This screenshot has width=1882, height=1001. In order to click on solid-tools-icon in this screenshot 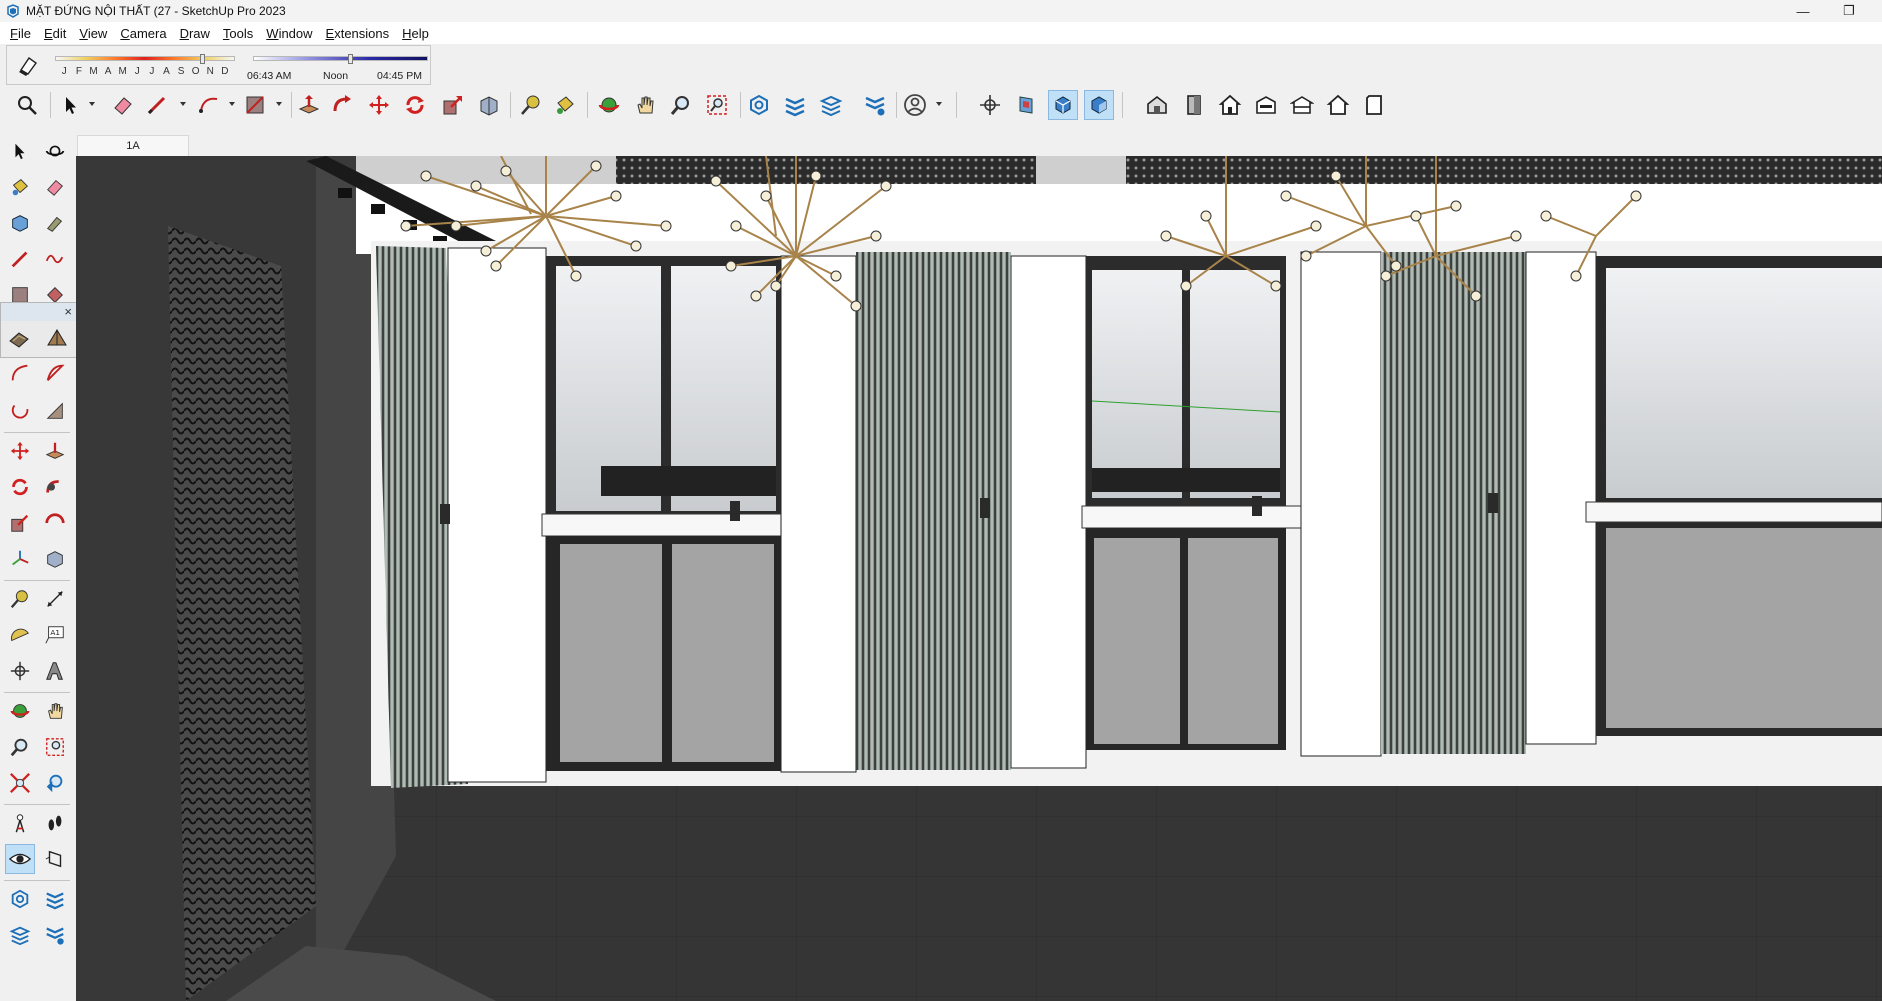, I will do `click(55, 559)`.